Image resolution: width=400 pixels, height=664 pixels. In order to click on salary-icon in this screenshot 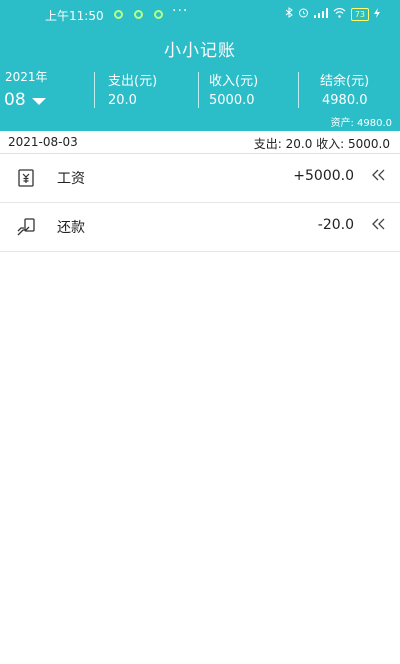, I will do `click(26, 178)`.